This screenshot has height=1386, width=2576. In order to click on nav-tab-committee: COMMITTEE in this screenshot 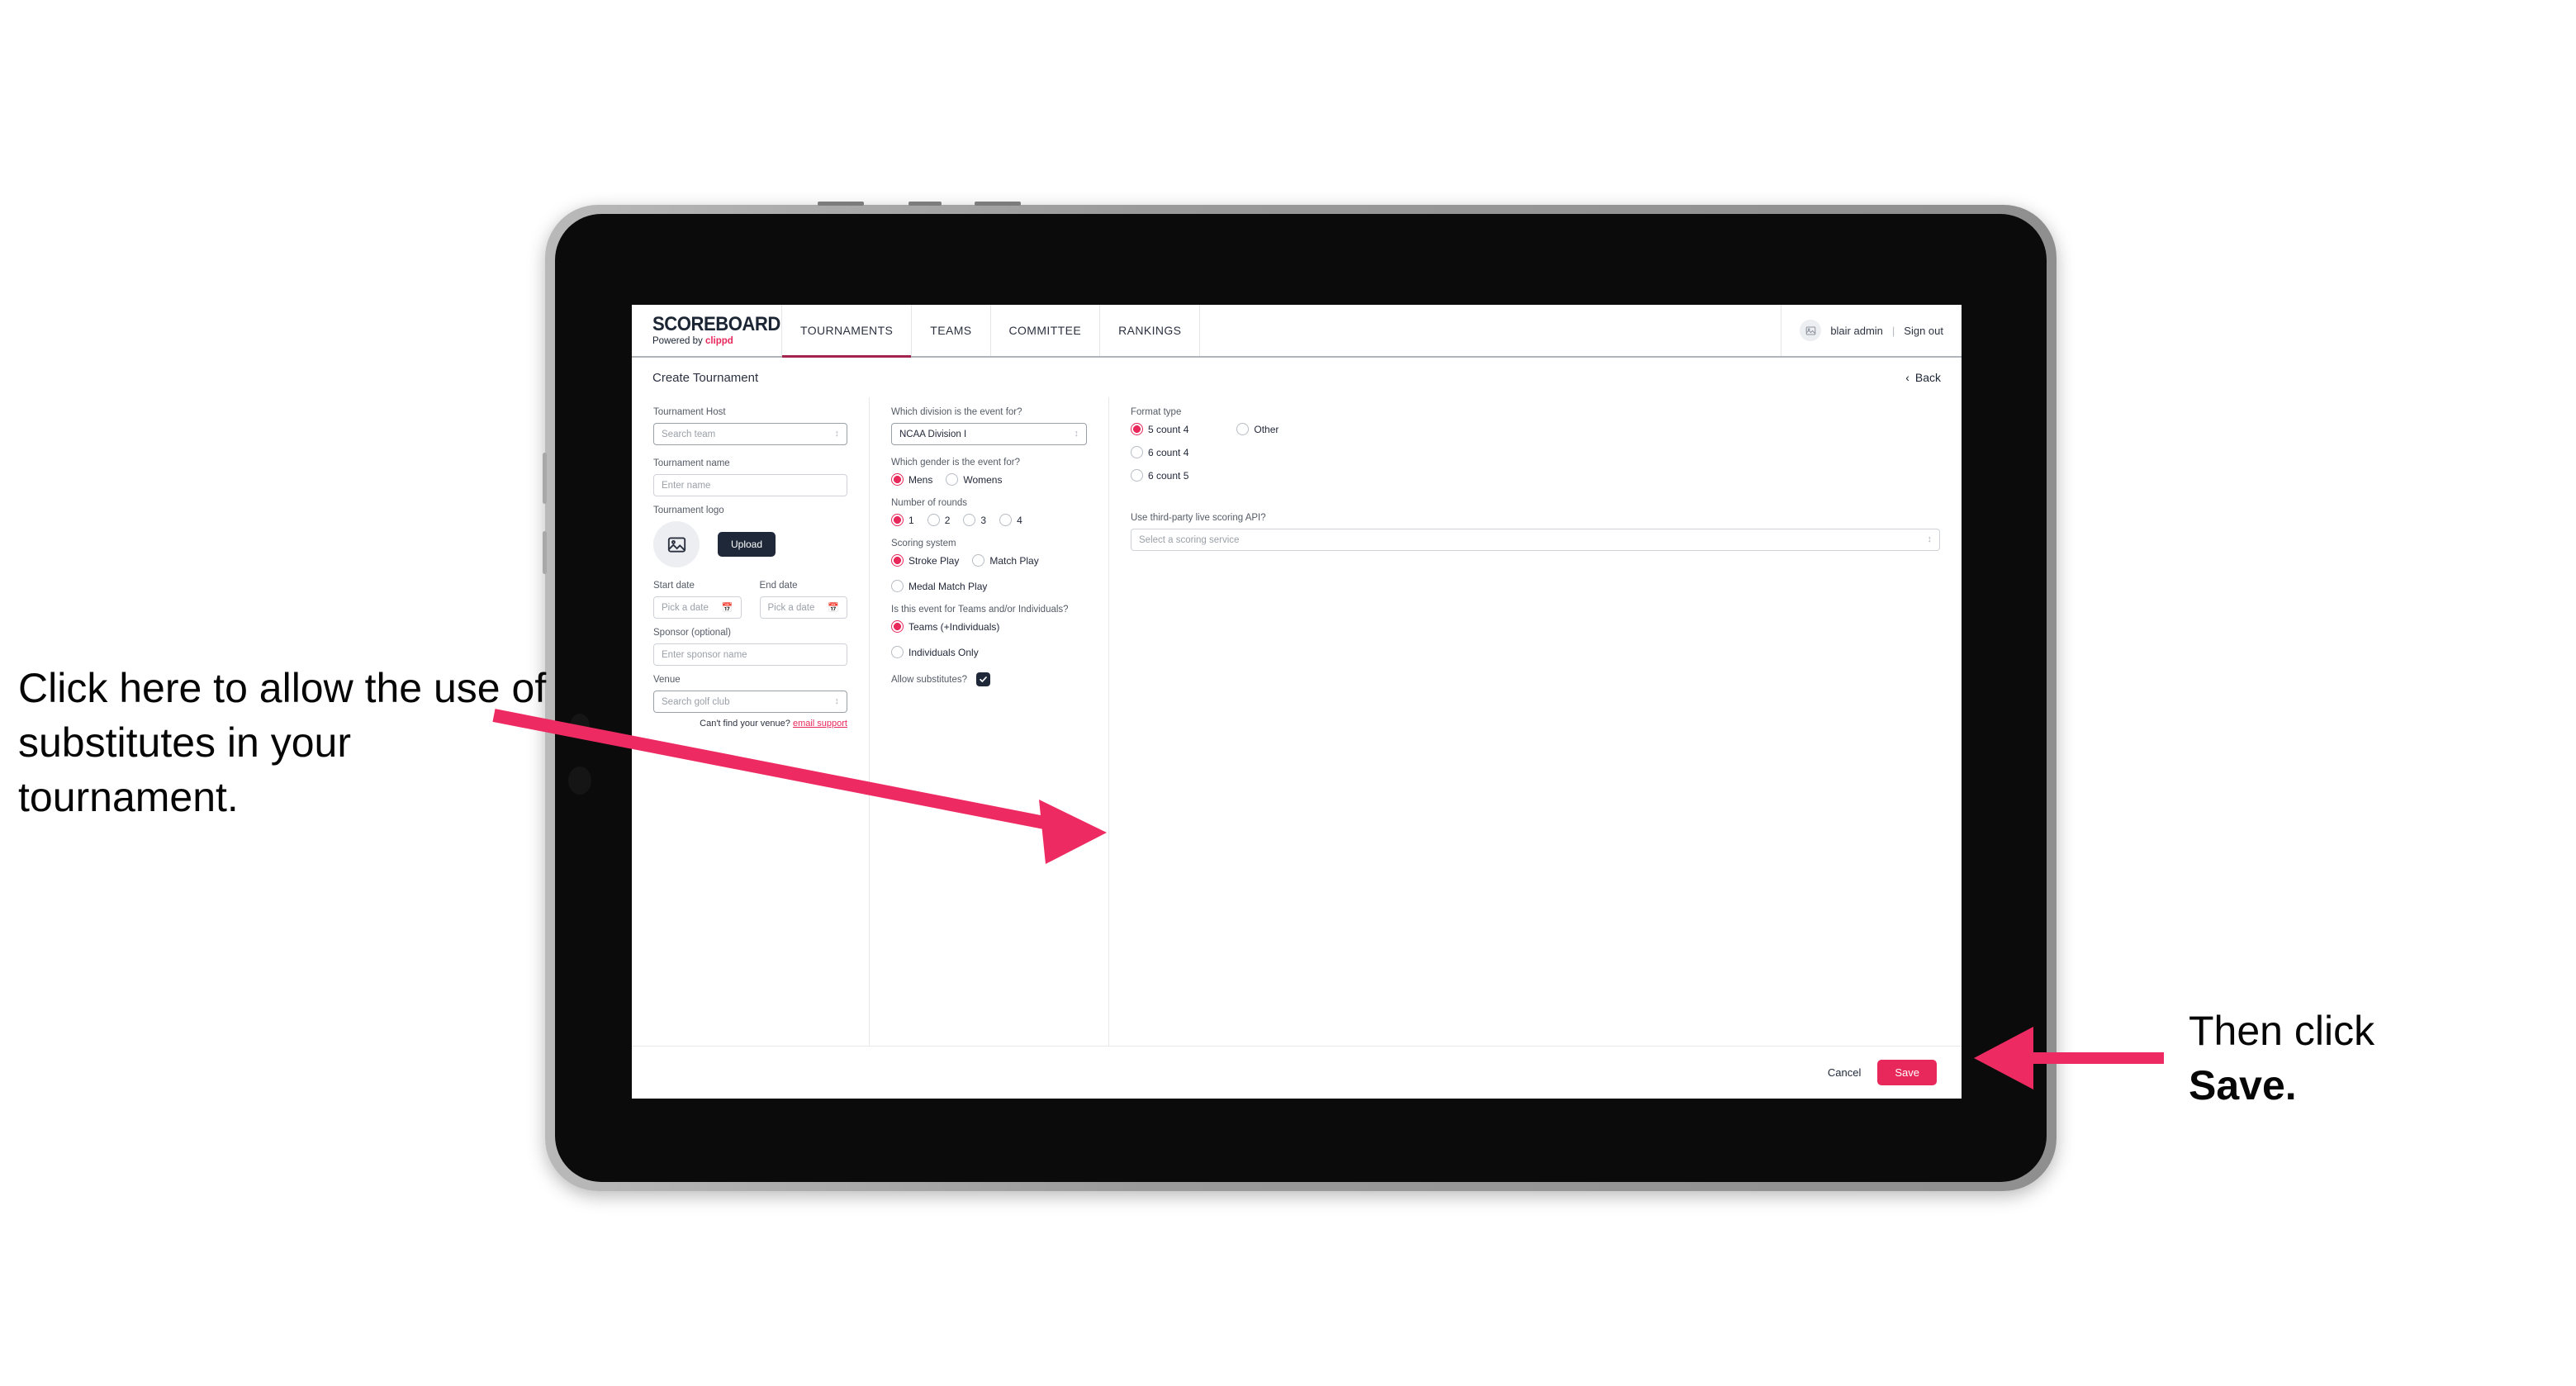, I will do `click(1046, 330)`.